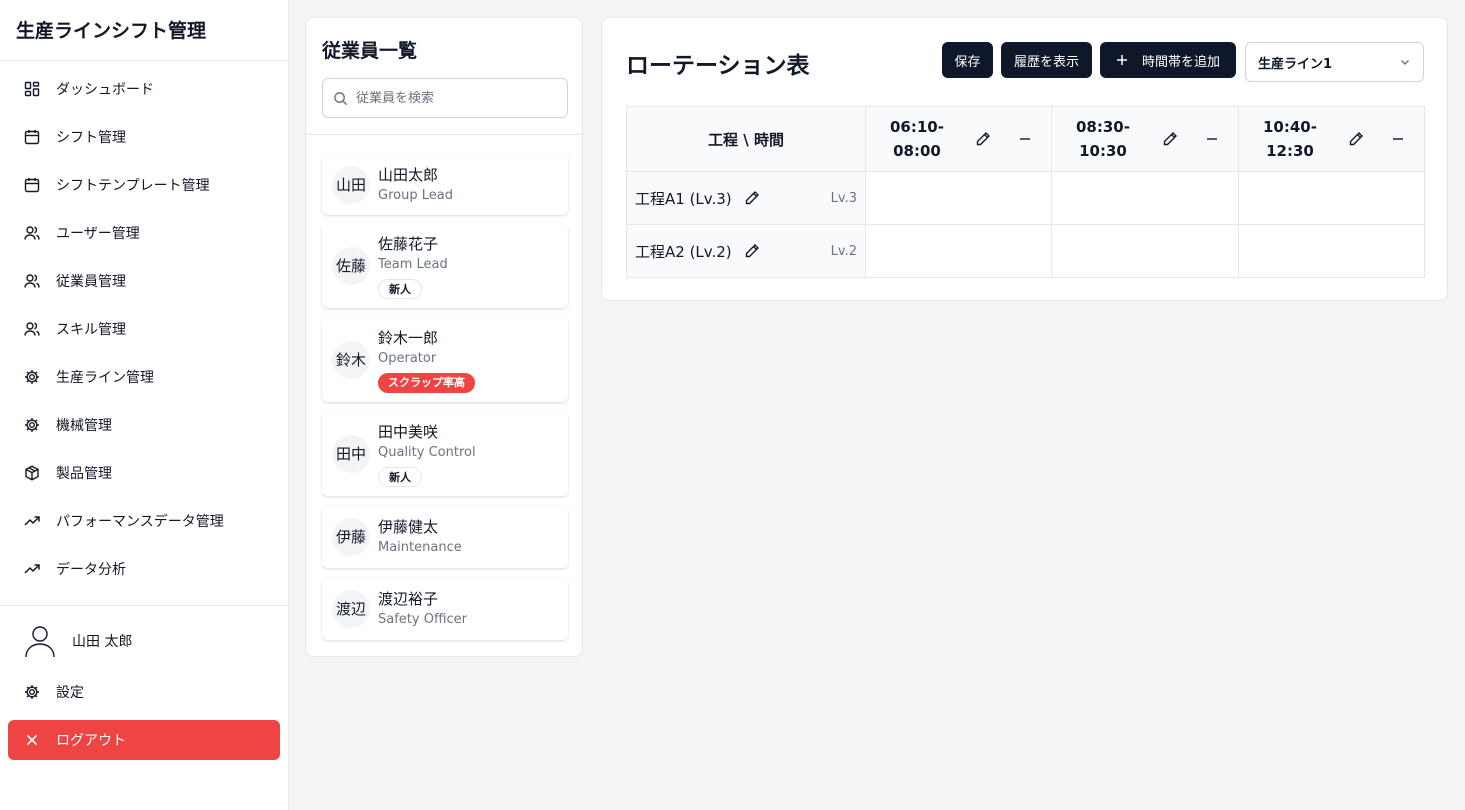 The image size is (1465, 810). What do you see at coordinates (1122, 60) in the screenshot?
I see `plus-icon` at bounding box center [1122, 60].